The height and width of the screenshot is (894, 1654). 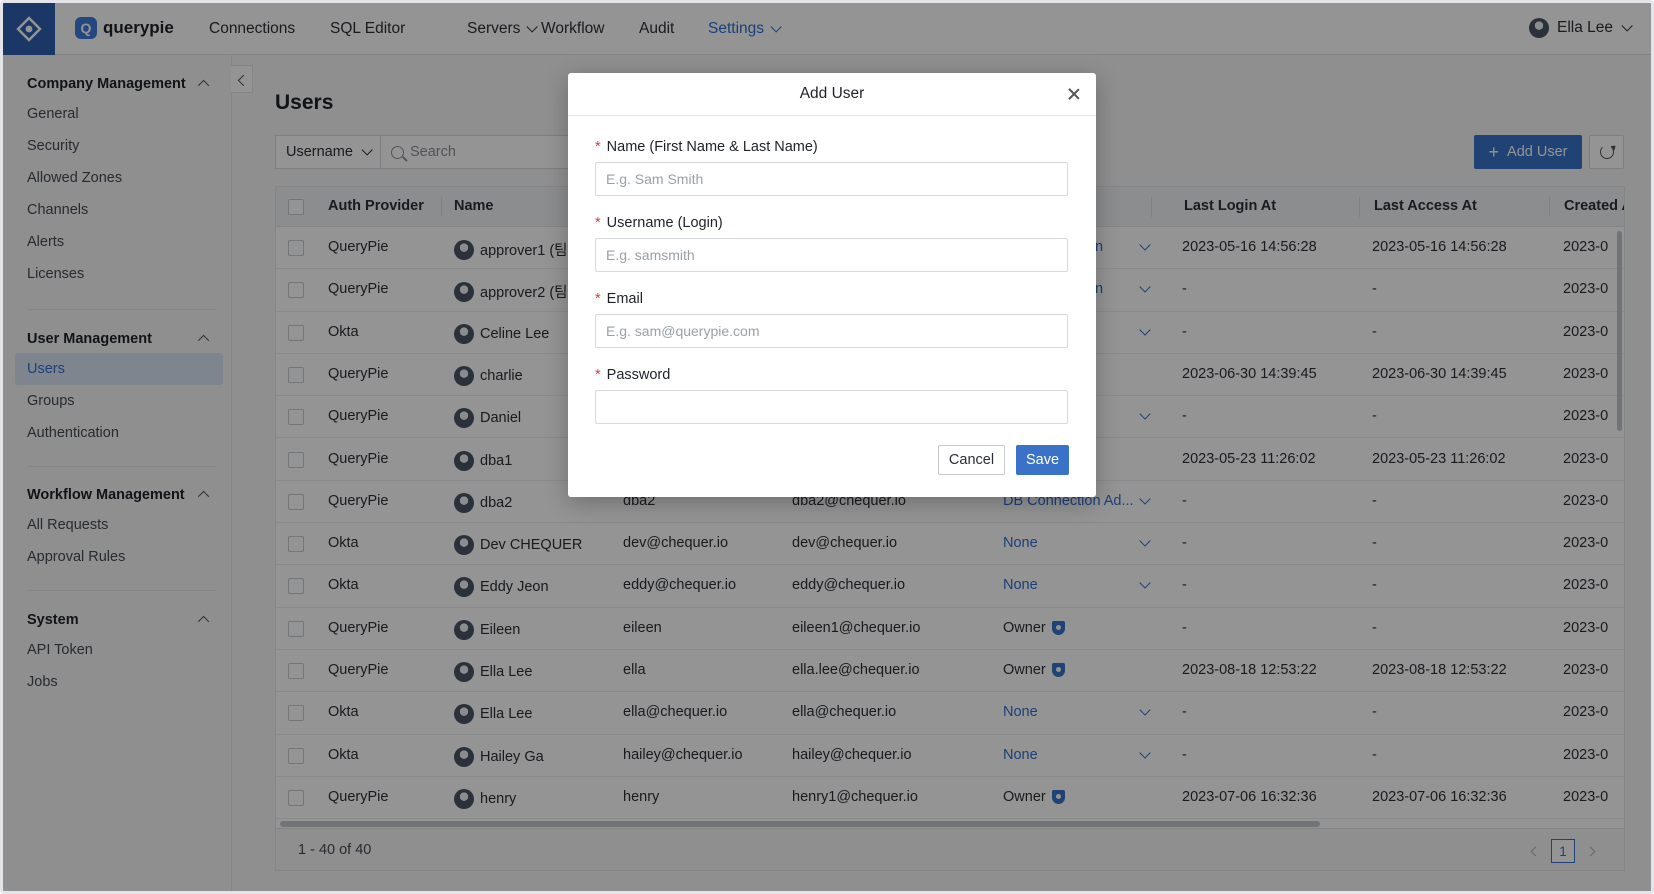 I want to click on password-field, so click(x=831, y=407).